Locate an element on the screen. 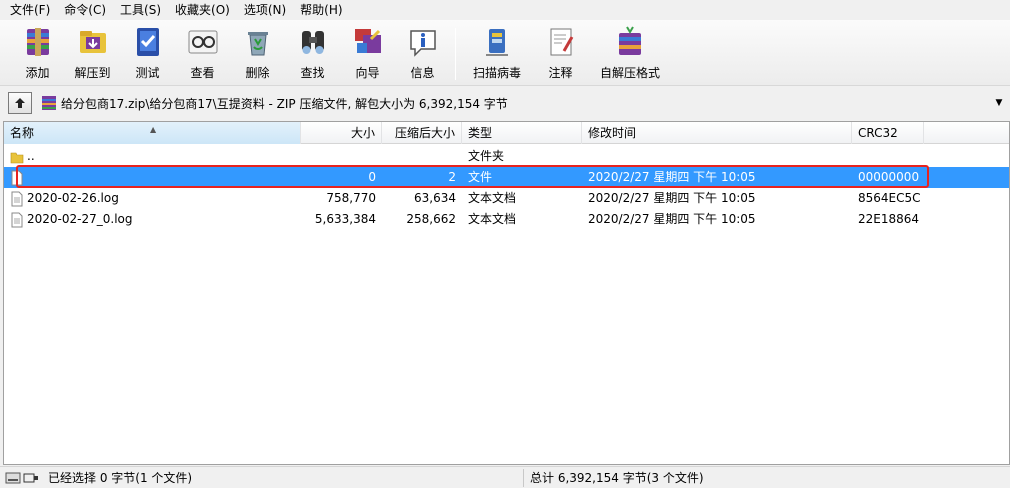  cell-type: 文件 is located at coordinates (480, 177).